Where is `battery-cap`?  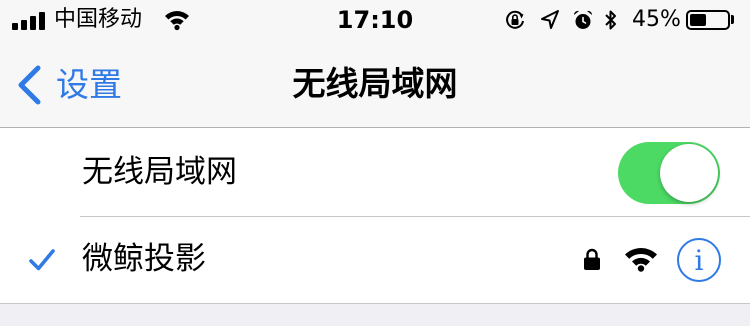
battery-cap is located at coordinates (732, 19).